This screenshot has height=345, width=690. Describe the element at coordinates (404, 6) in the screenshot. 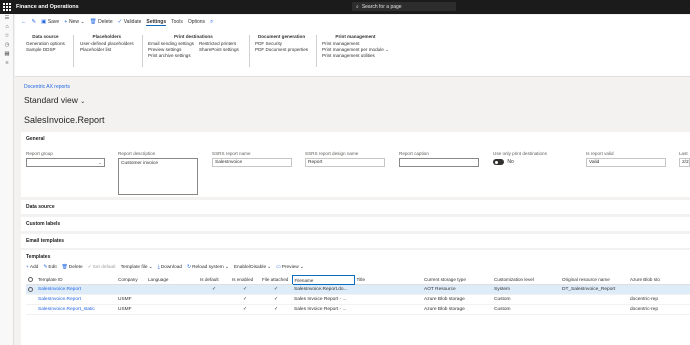

I see `global-search: ⌕ Search for a page` at that location.